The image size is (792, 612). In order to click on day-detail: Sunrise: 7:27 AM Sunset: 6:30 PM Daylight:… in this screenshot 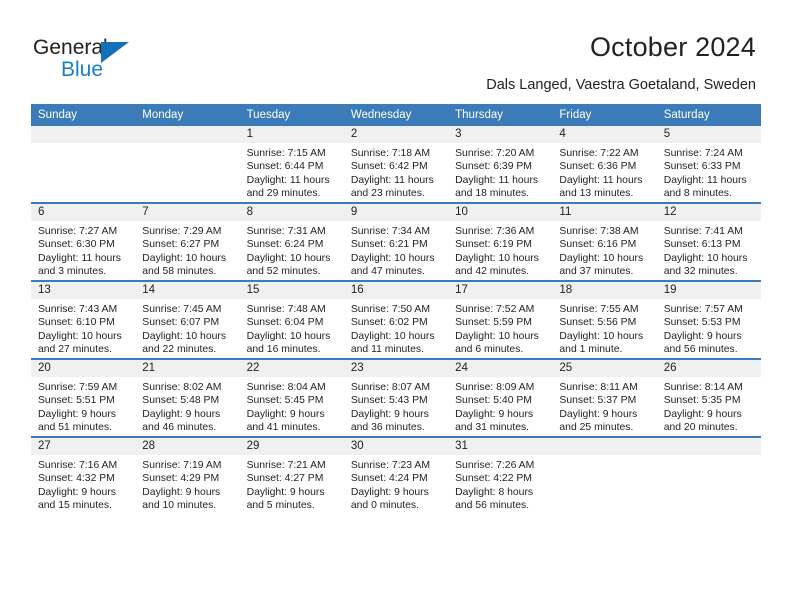, I will do `click(83, 250)`.